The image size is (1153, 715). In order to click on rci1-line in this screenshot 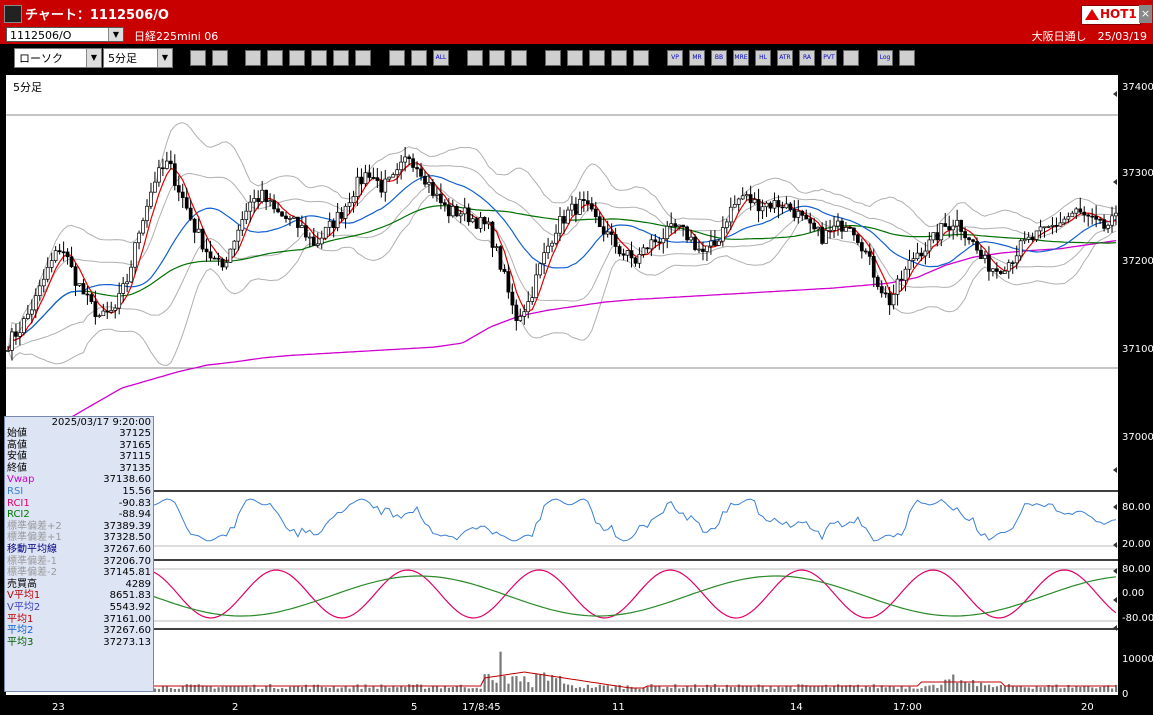, I will do `click(562, 594)`.